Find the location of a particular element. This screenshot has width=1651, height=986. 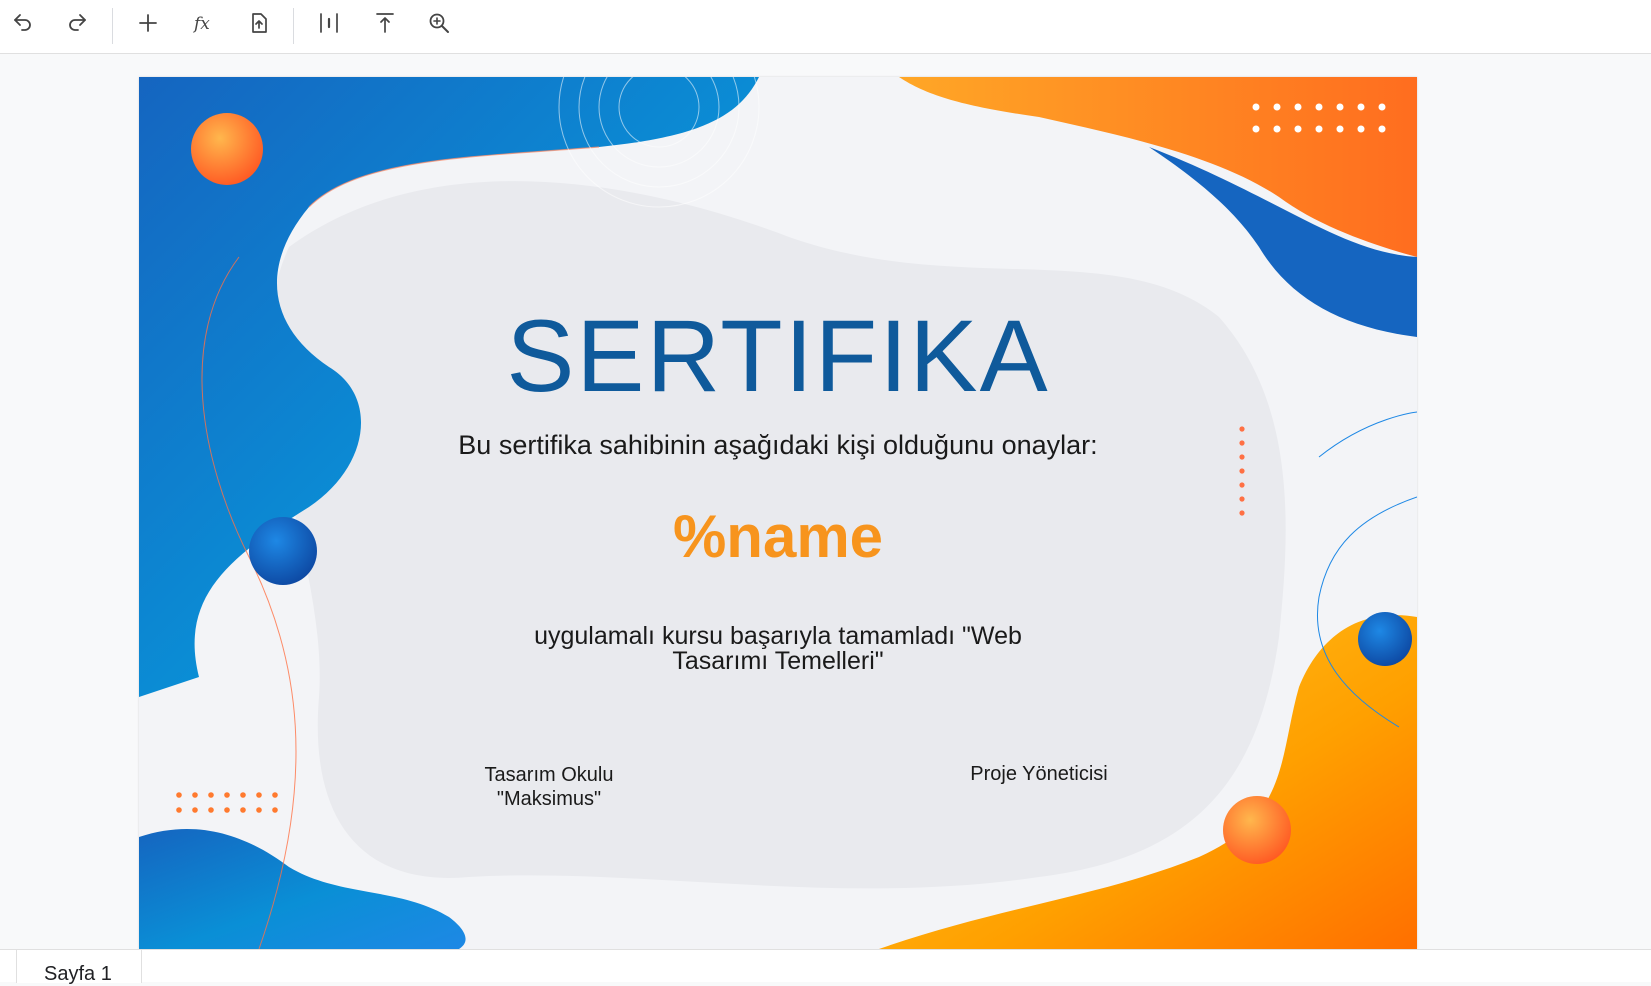

zoom-button is located at coordinates (439, 23).